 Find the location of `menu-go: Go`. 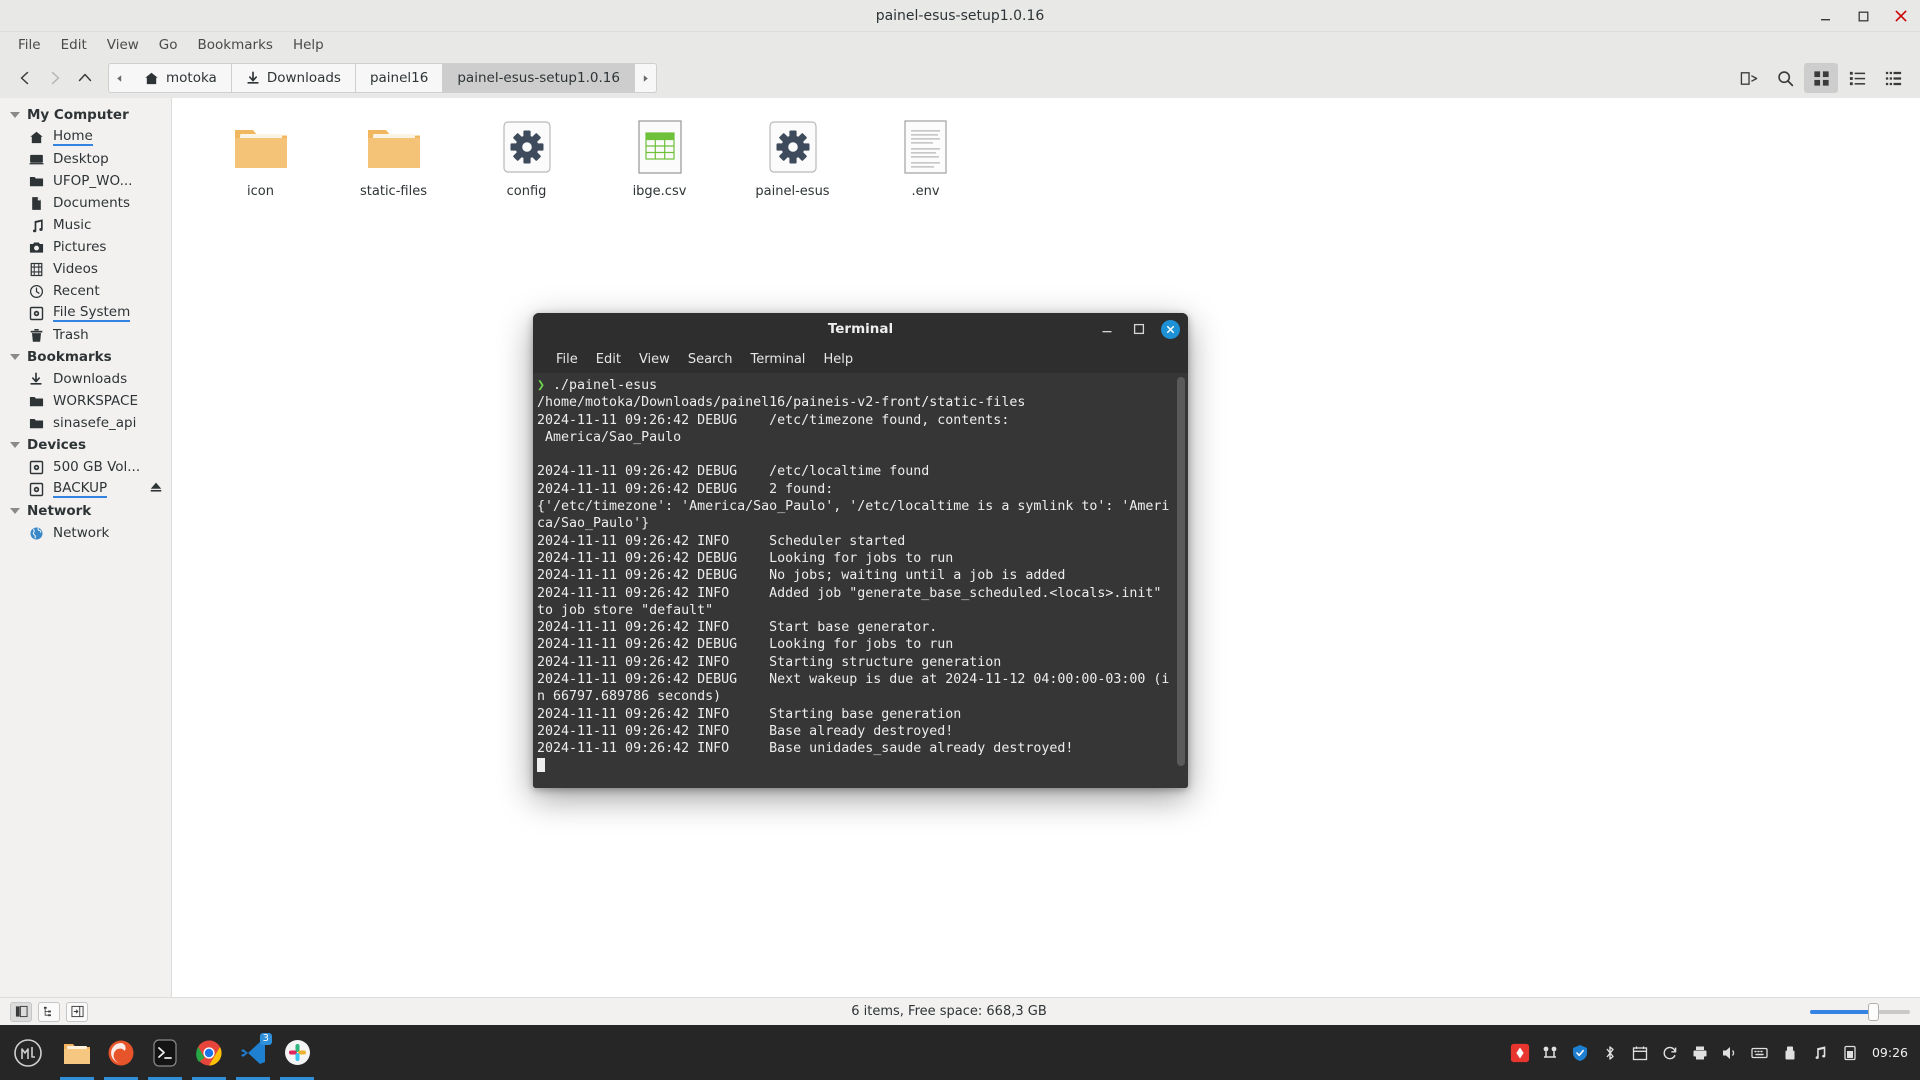

menu-go: Go is located at coordinates (168, 45).